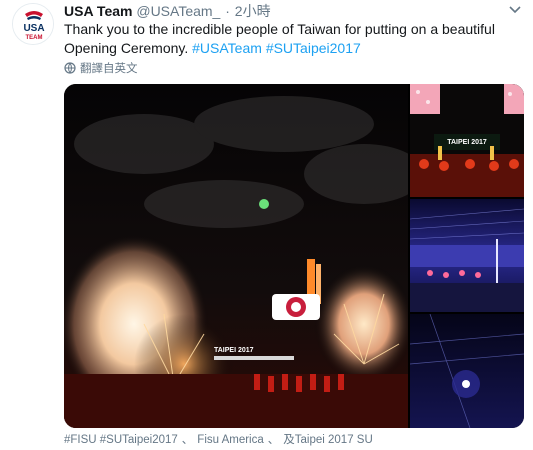 The height and width of the screenshot is (450, 533). I want to click on chevron-down-icon, so click(515, 10).